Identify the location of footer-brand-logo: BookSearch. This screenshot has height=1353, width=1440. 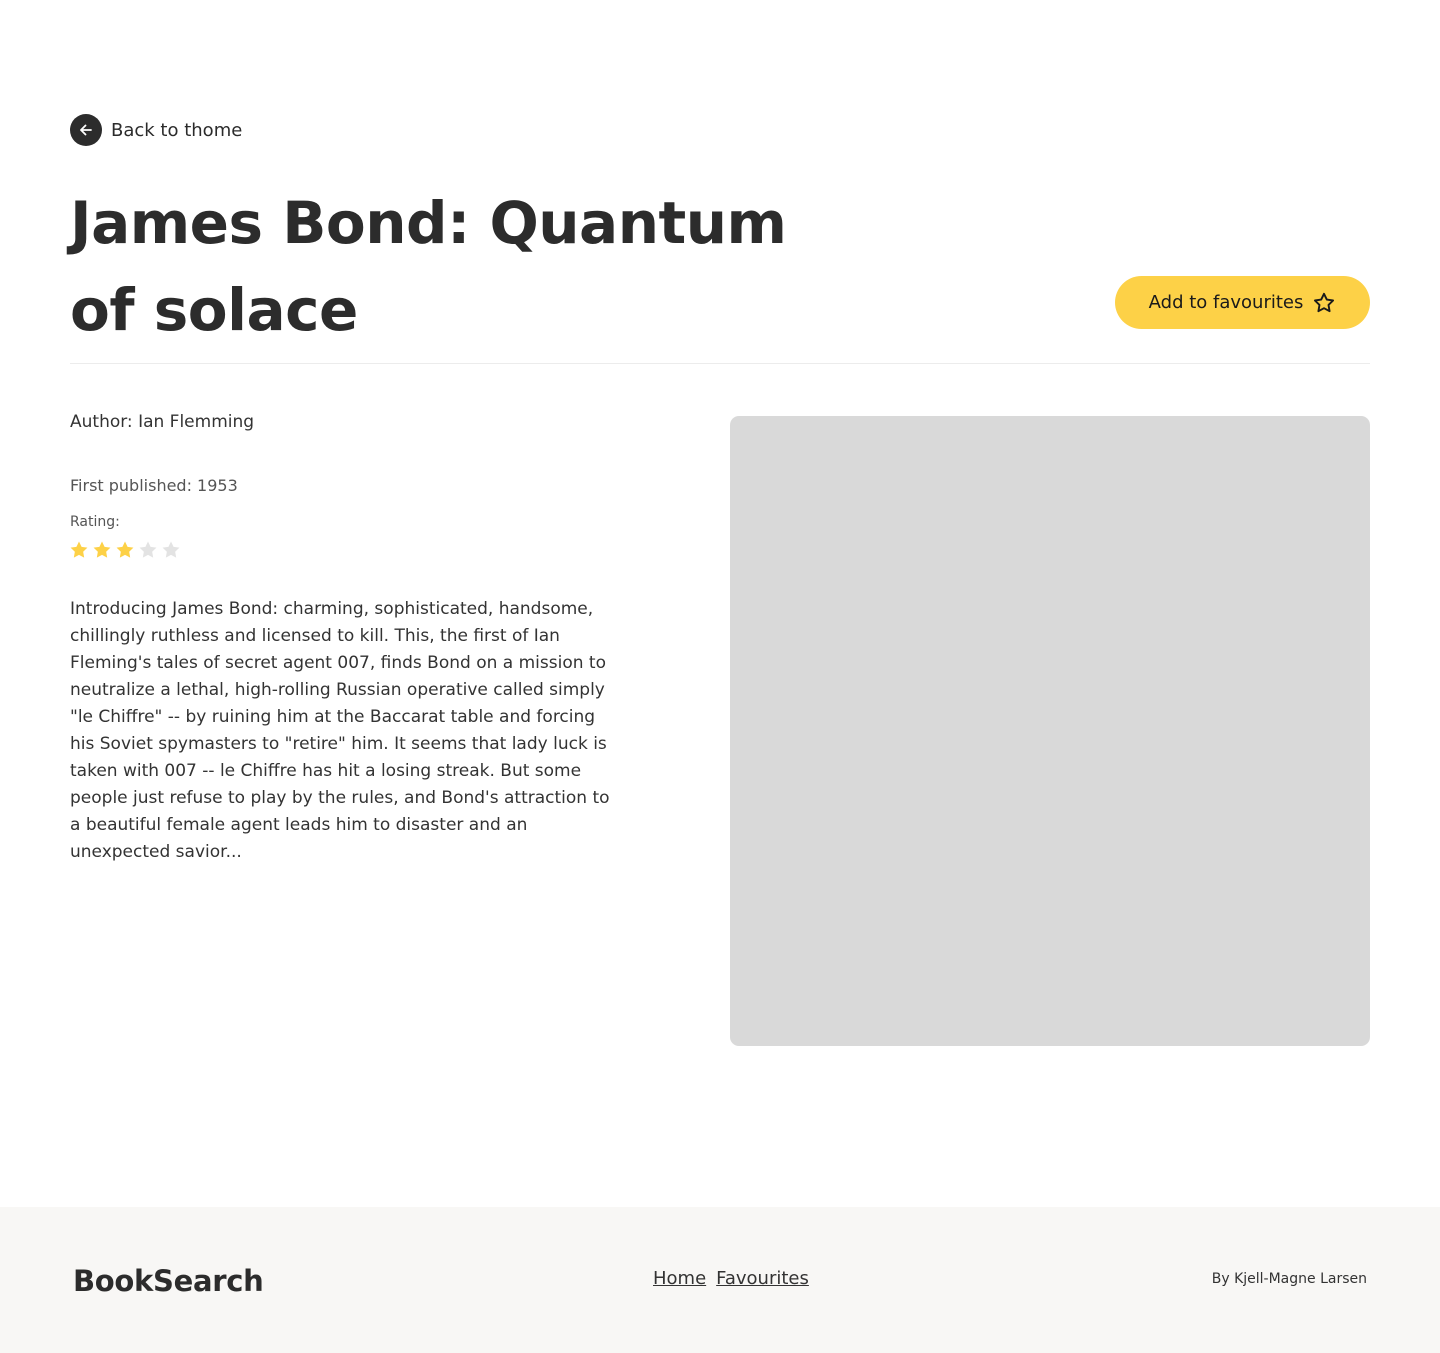
(168, 1281).